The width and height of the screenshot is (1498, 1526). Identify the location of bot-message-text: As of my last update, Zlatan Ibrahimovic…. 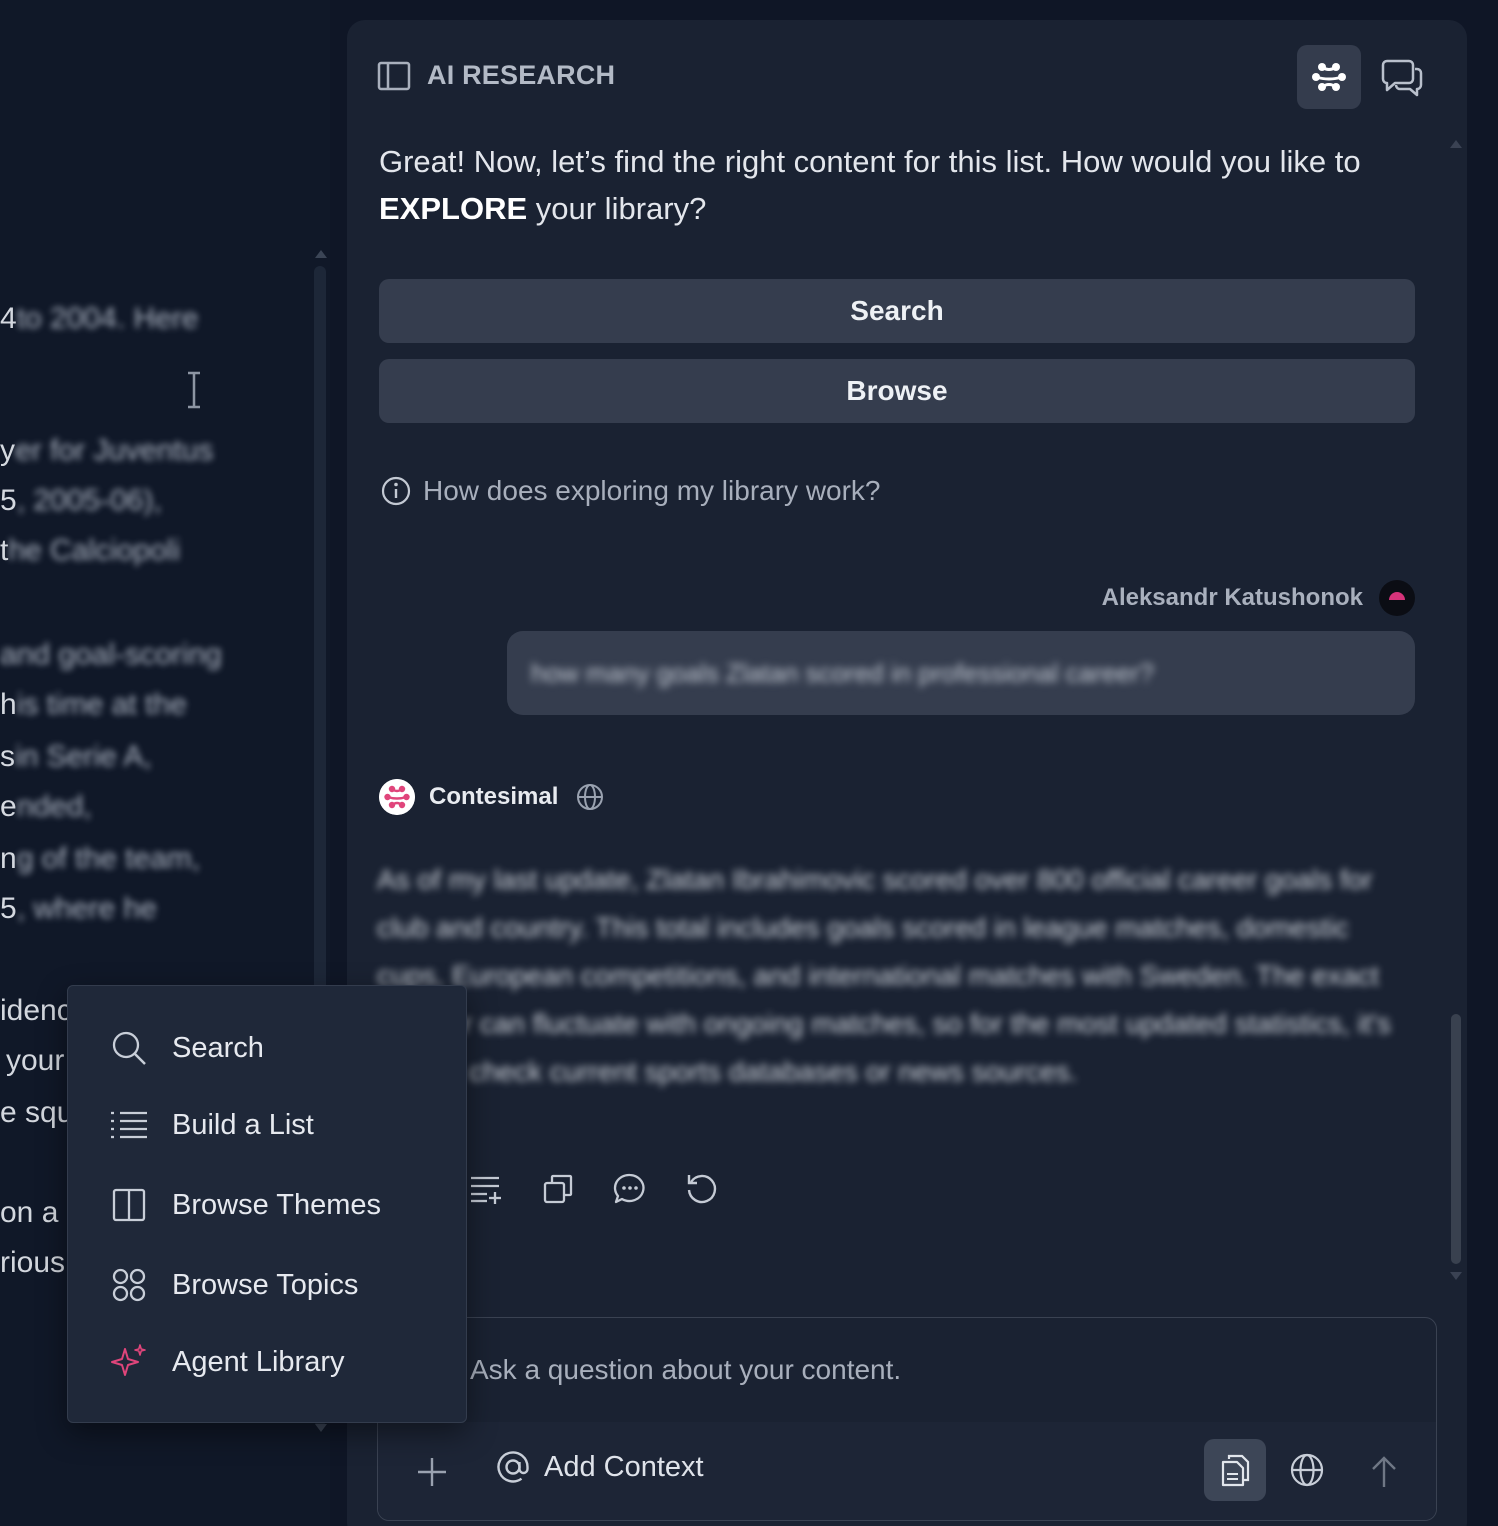
(884, 975).